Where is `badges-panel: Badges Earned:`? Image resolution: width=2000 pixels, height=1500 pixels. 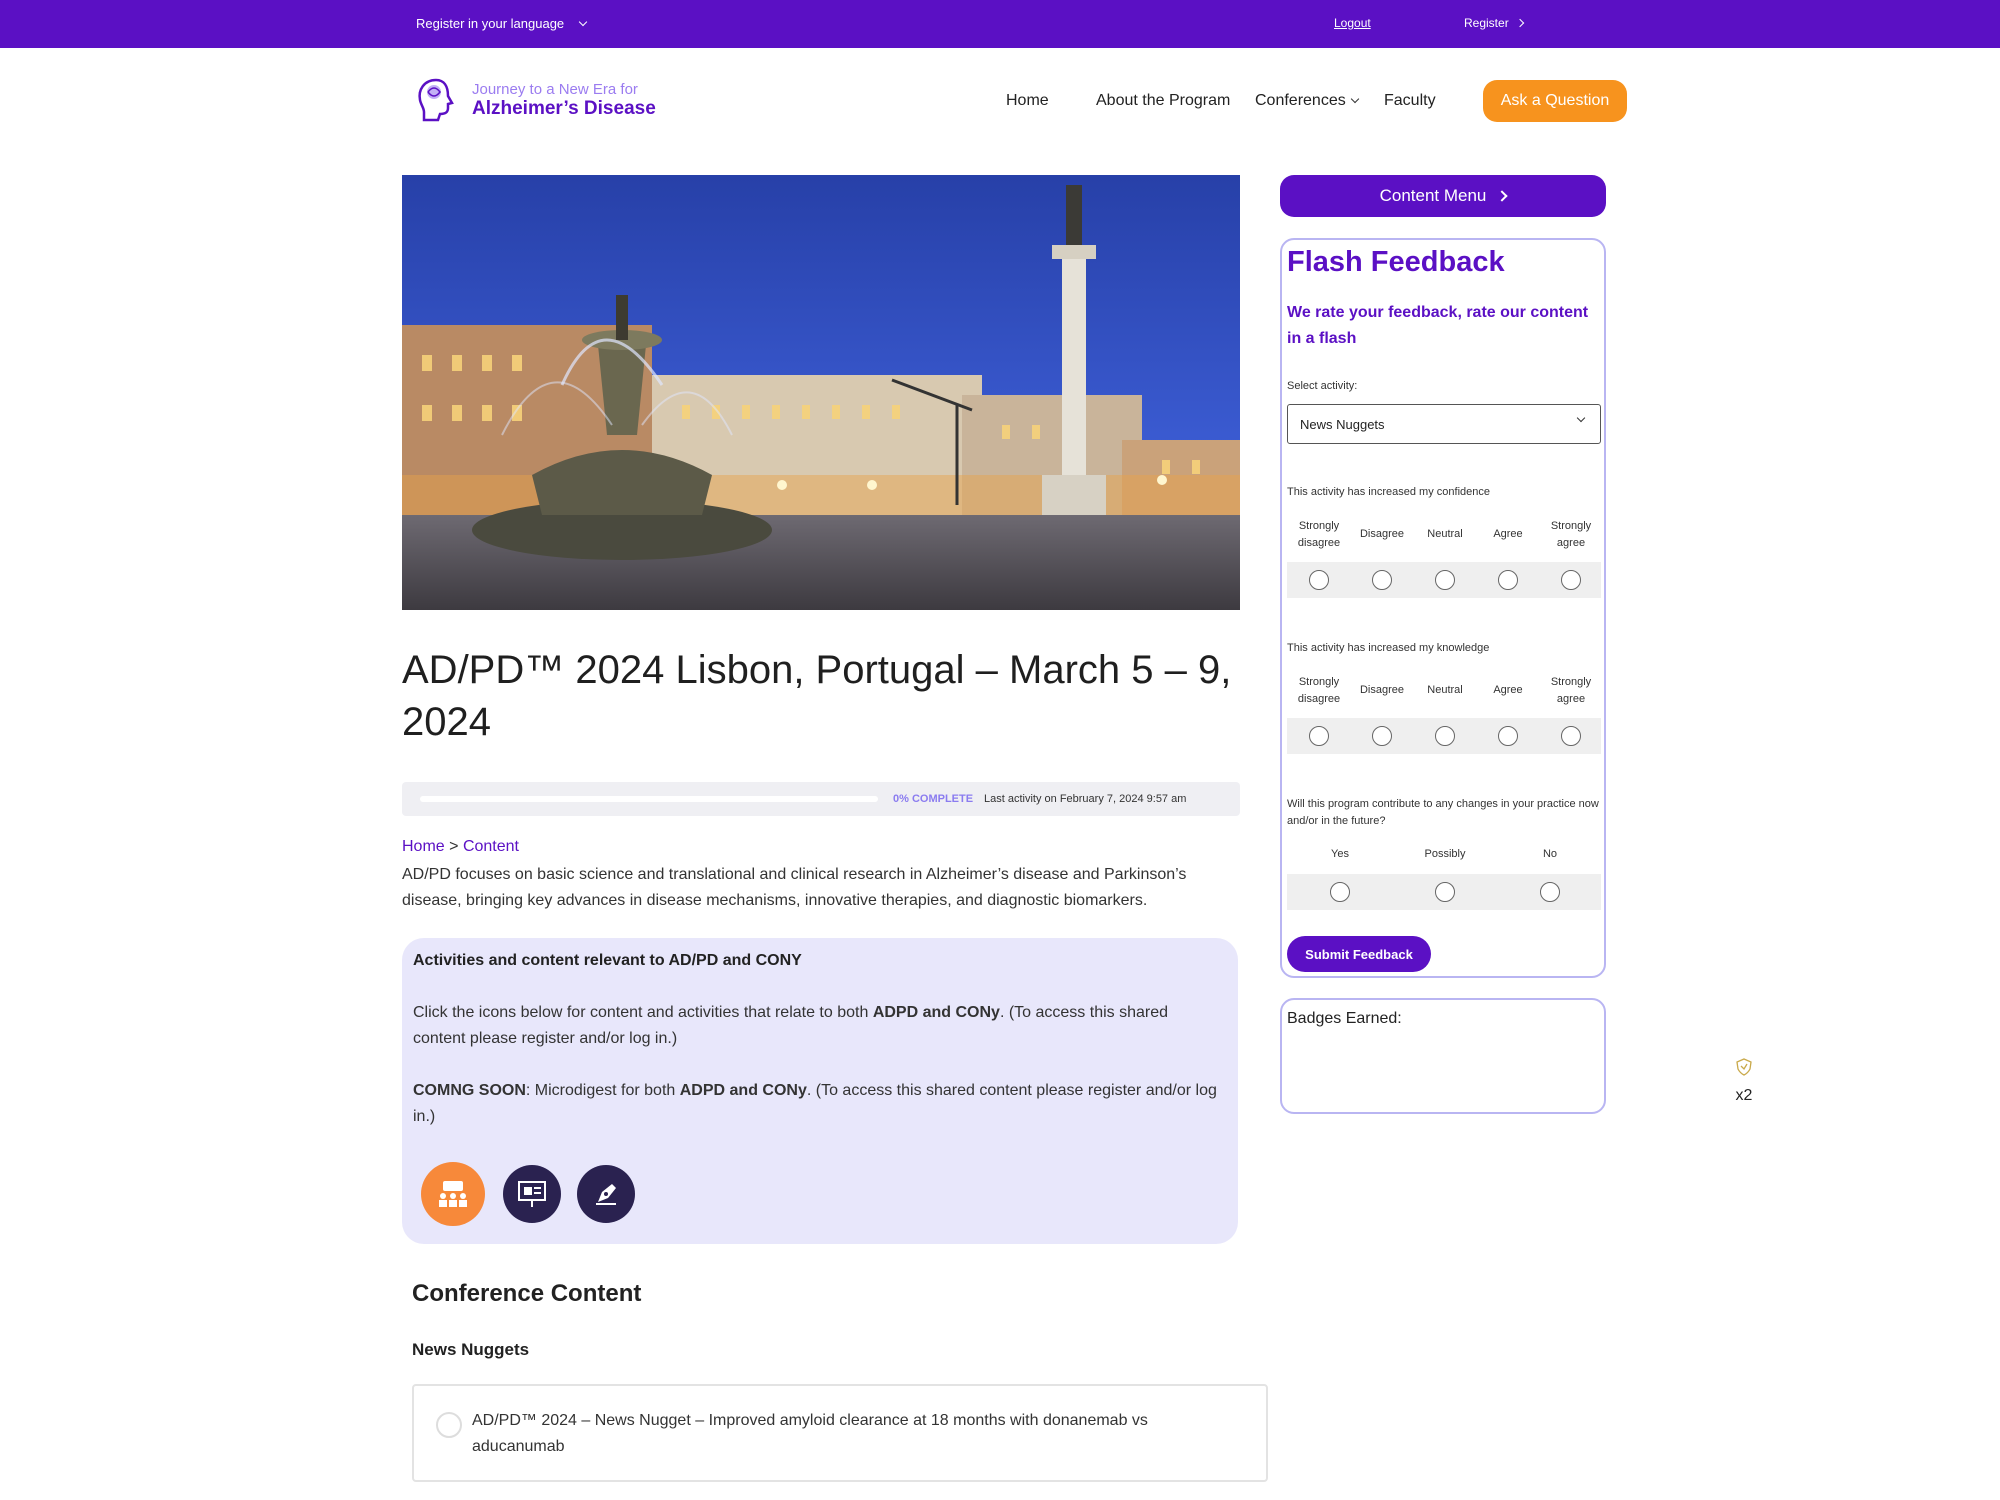 badges-panel: Badges Earned: is located at coordinates (1443, 1056).